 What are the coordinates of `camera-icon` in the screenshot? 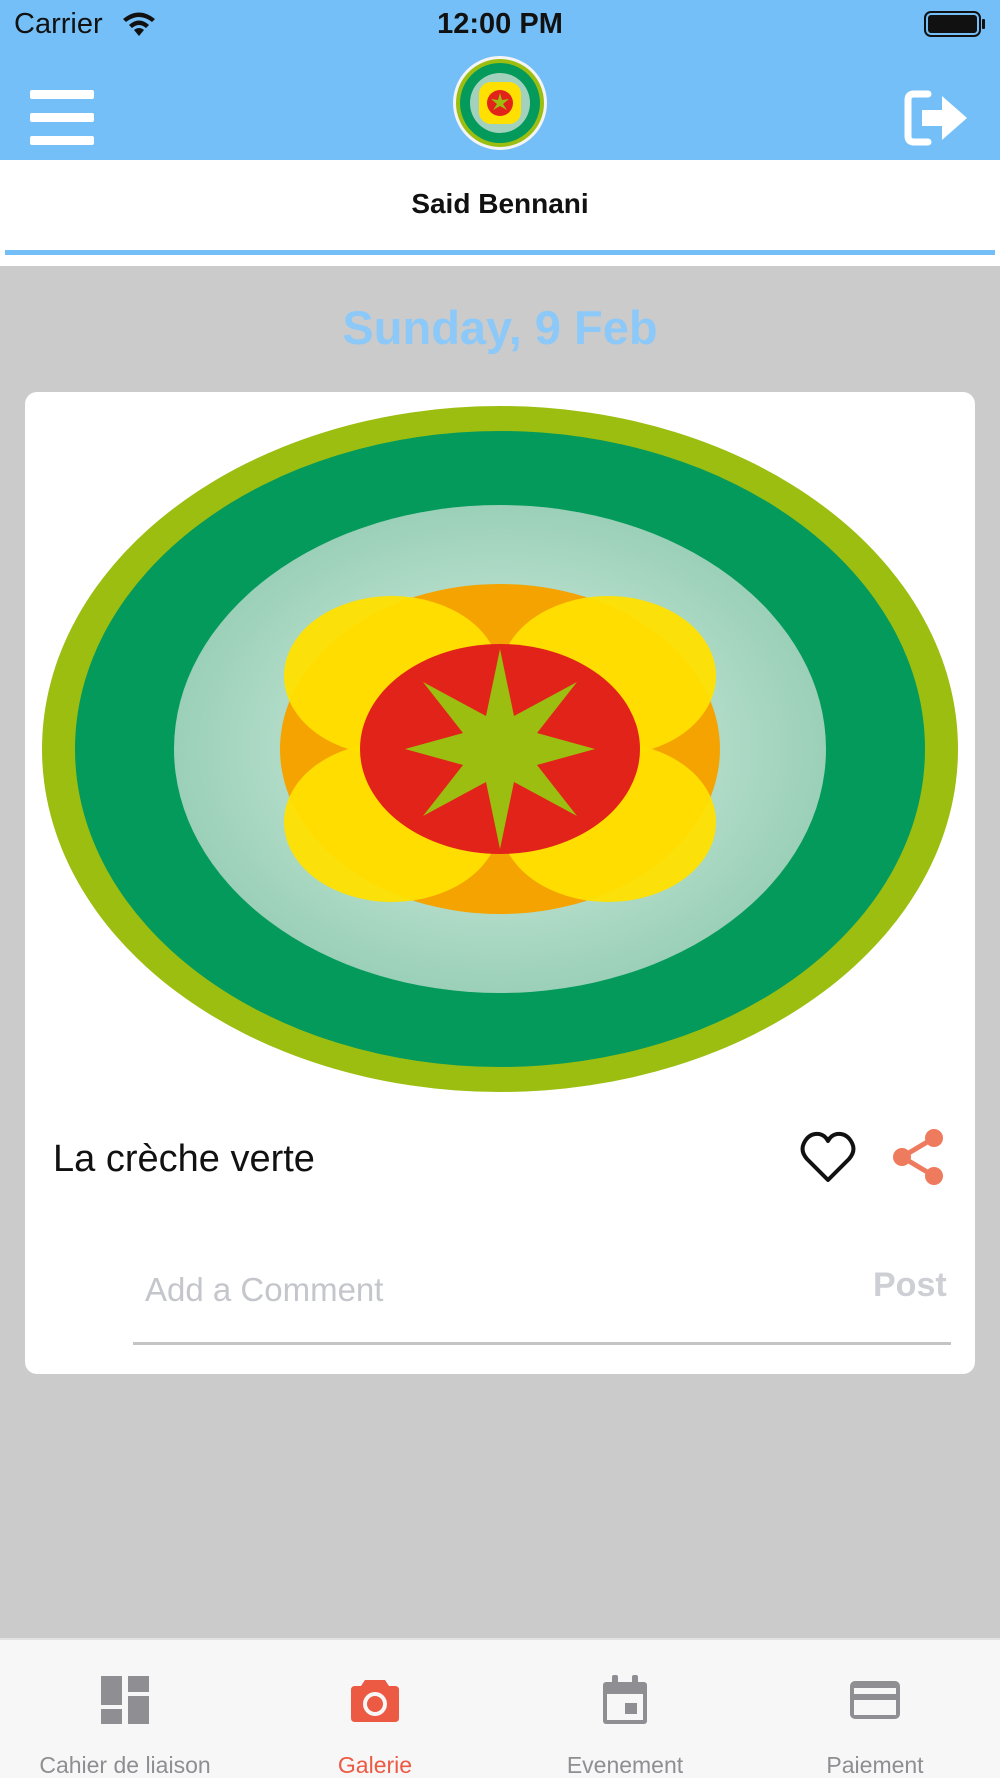 It's located at (375, 1701).